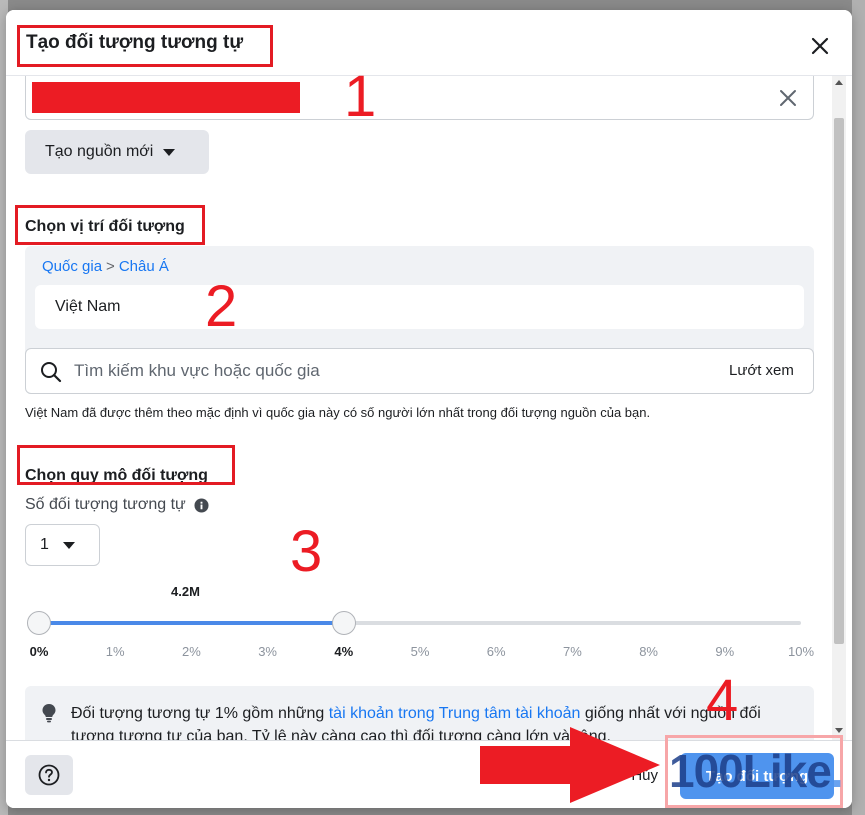 The image size is (865, 815). Describe the element at coordinates (306, 551) in the screenshot. I see `annotation-step-3: 3` at that location.